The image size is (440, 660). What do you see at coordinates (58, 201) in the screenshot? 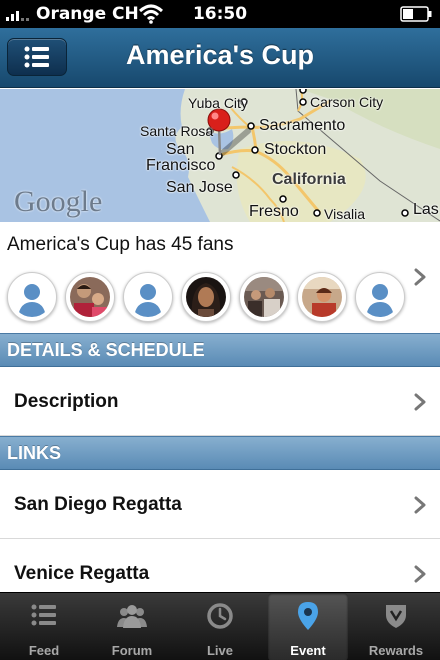
I see `google-logo: Google` at bounding box center [58, 201].